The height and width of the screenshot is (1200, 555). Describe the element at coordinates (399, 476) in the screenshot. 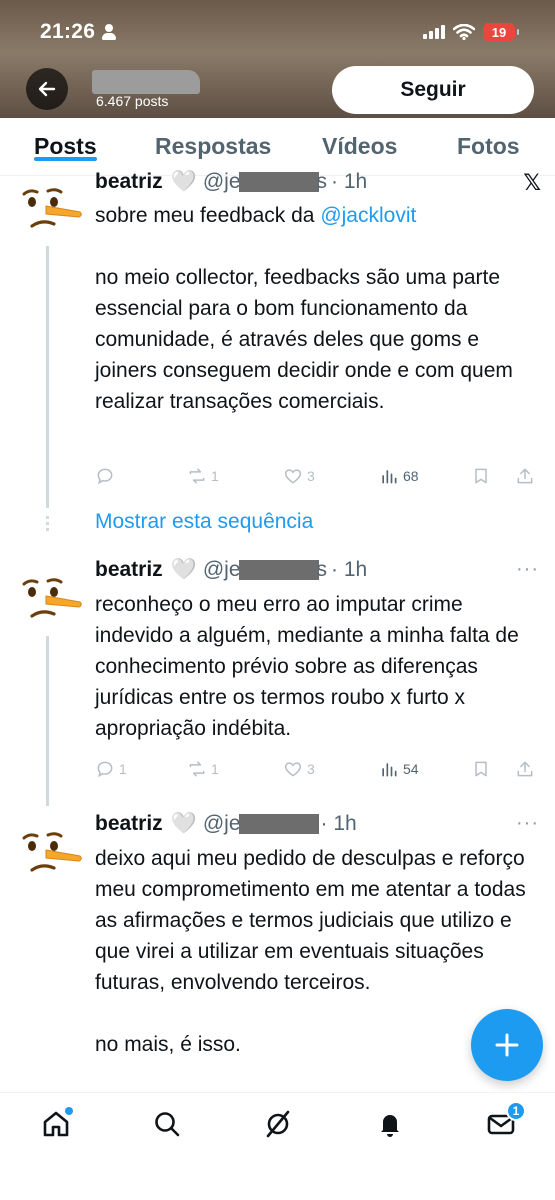

I see `views-button: 68` at that location.